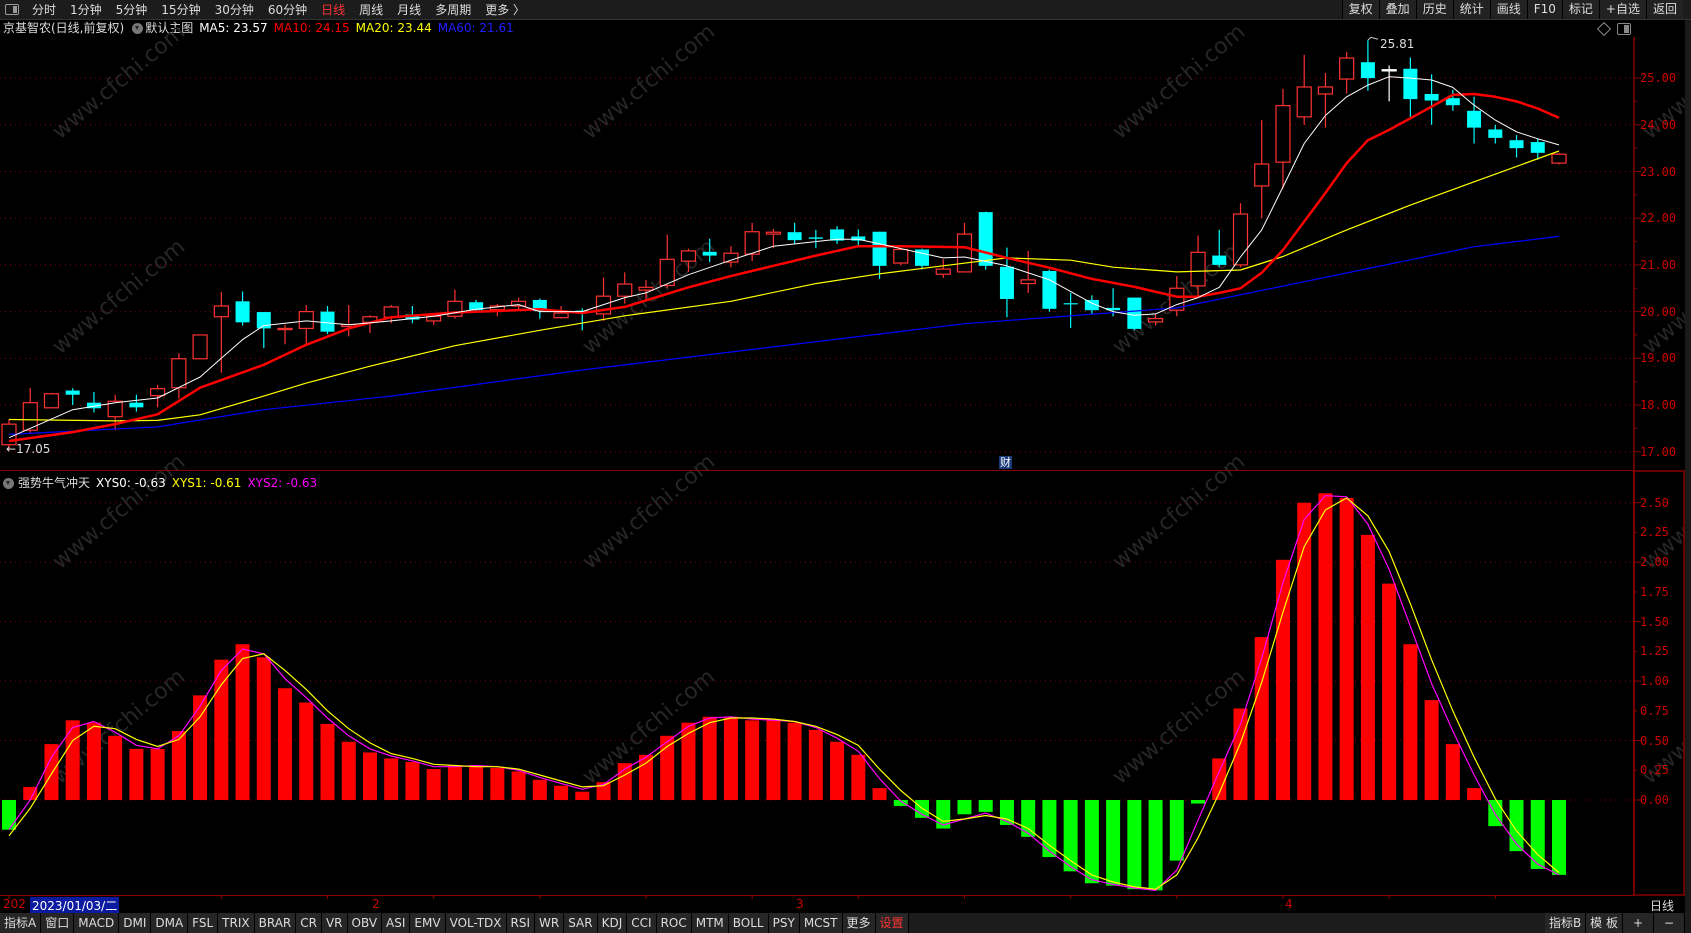 This screenshot has width=1691, height=933. What do you see at coordinates (521, 923) in the screenshot?
I see `indicator-tab: RSI` at bounding box center [521, 923].